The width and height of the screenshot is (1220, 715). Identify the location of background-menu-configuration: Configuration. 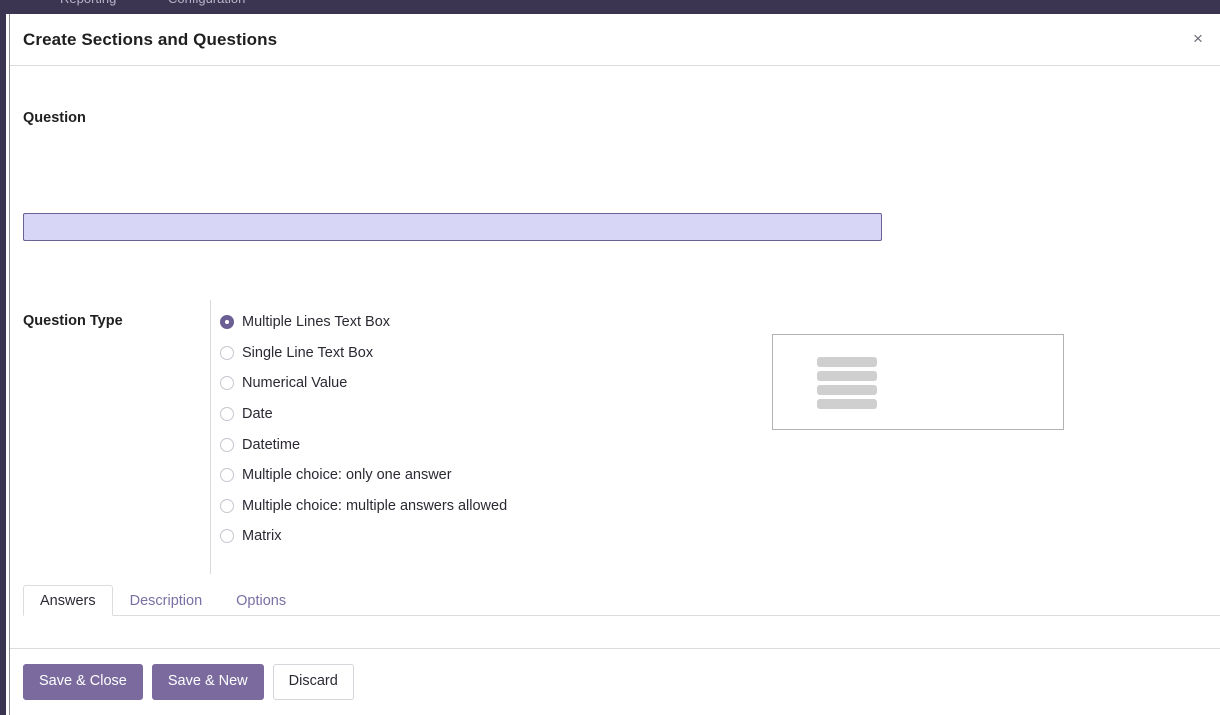
(206, 3).